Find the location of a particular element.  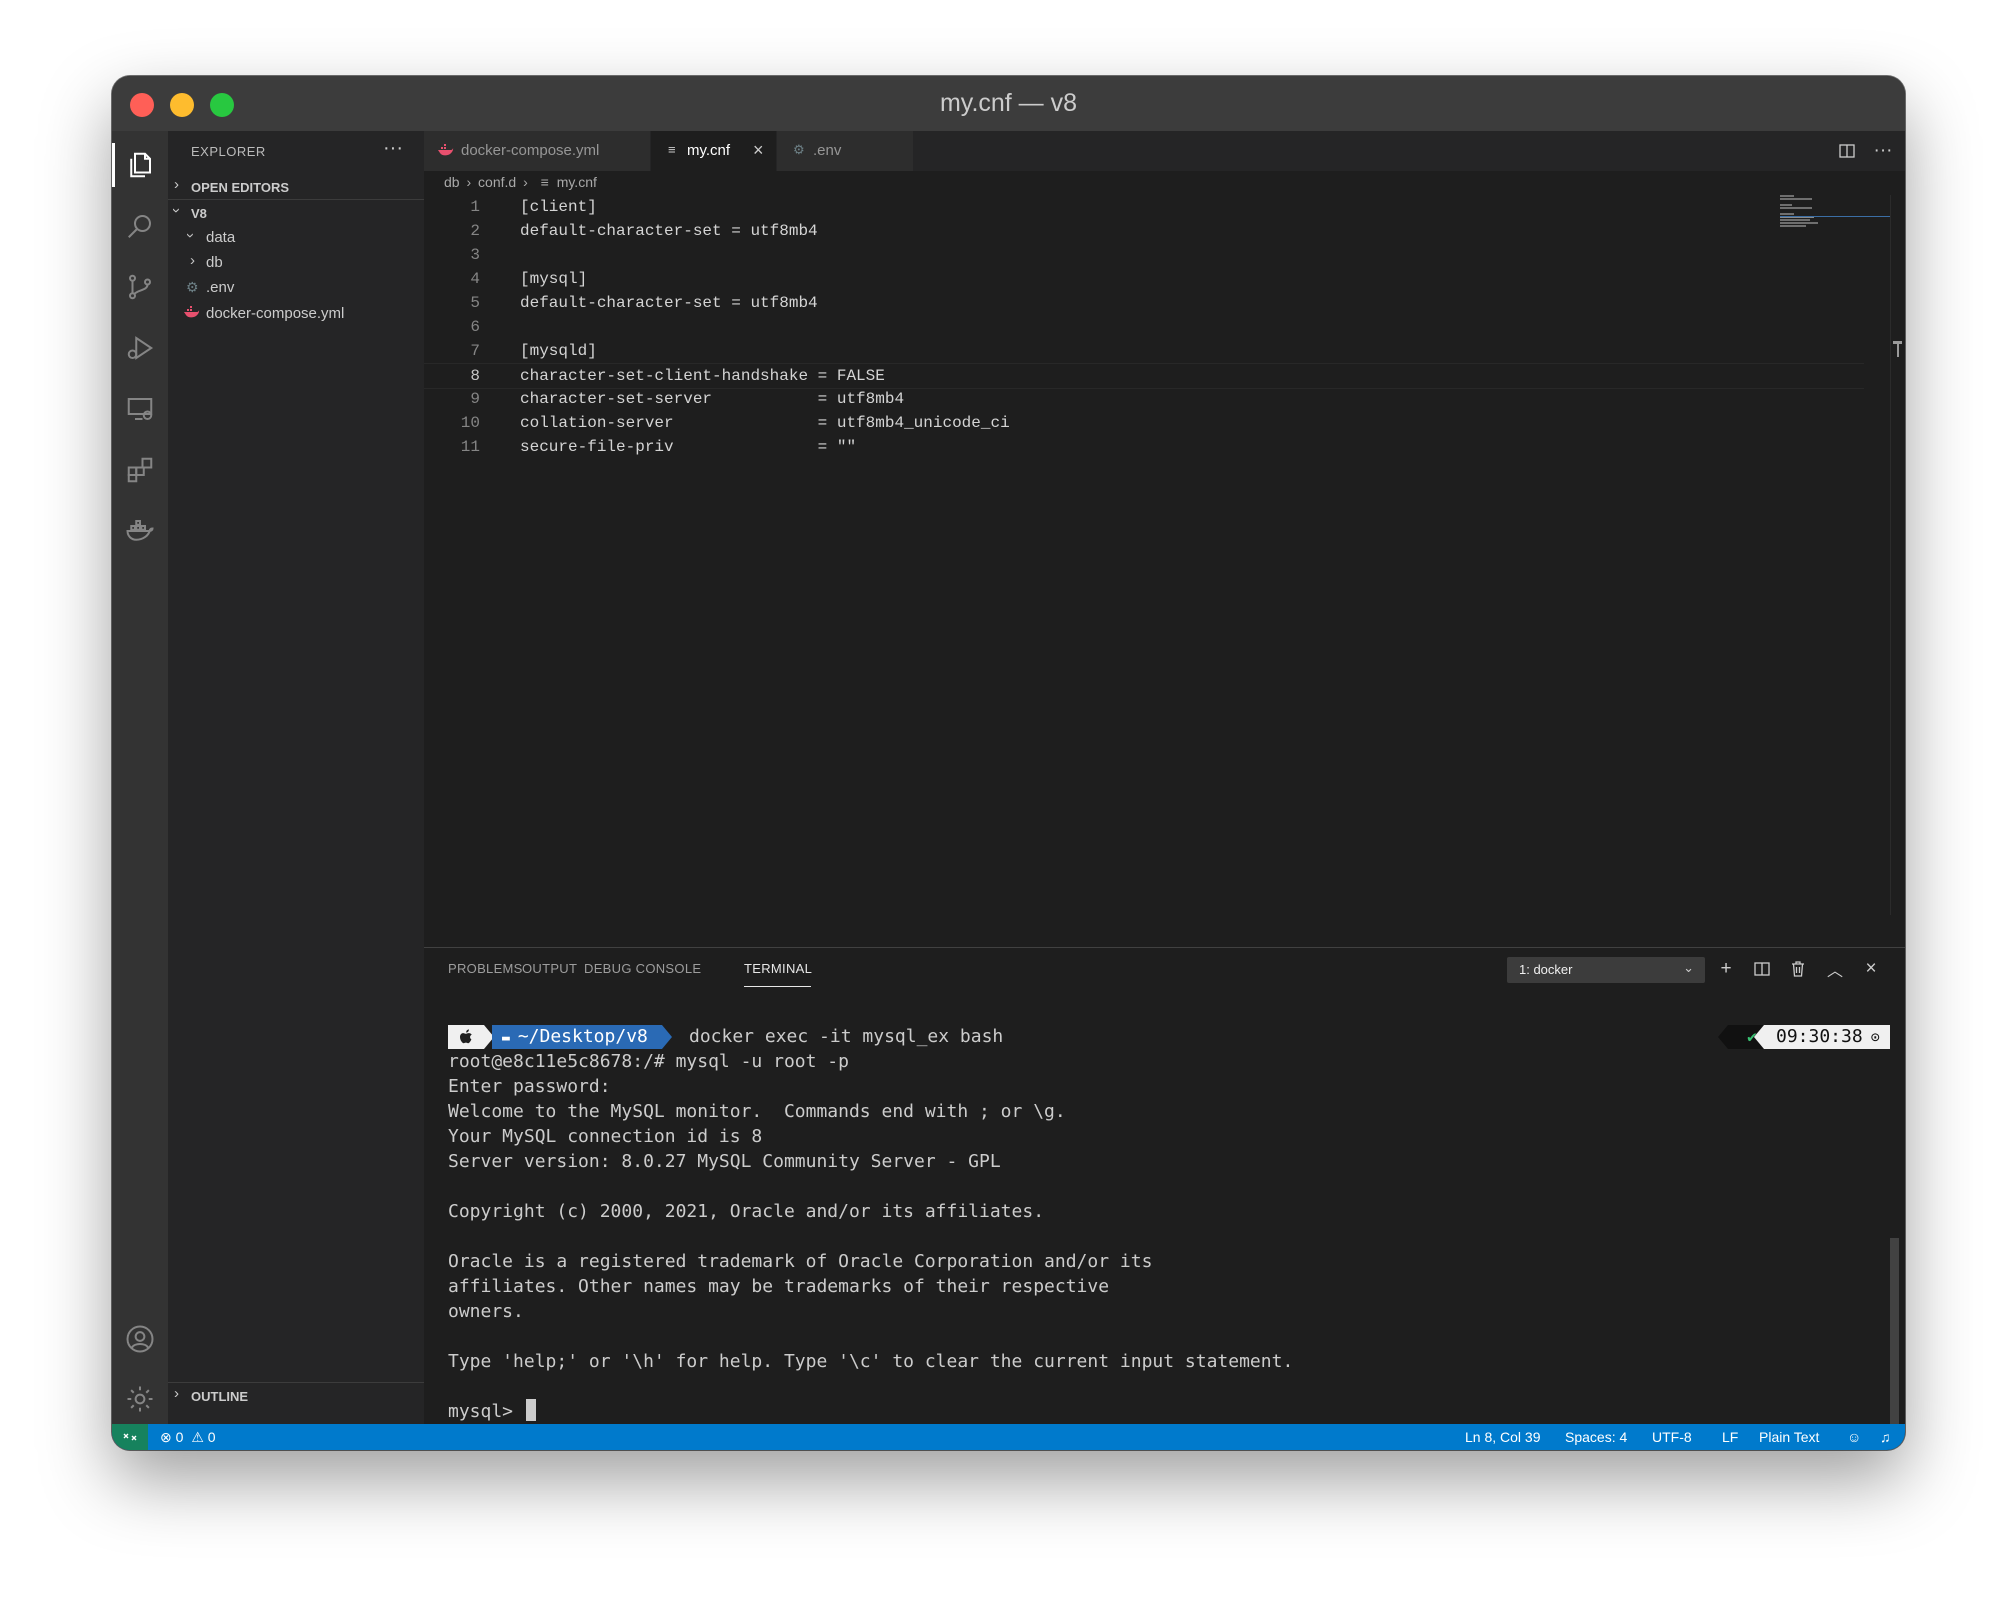

tree-item-label: db is located at coordinates (214, 262).